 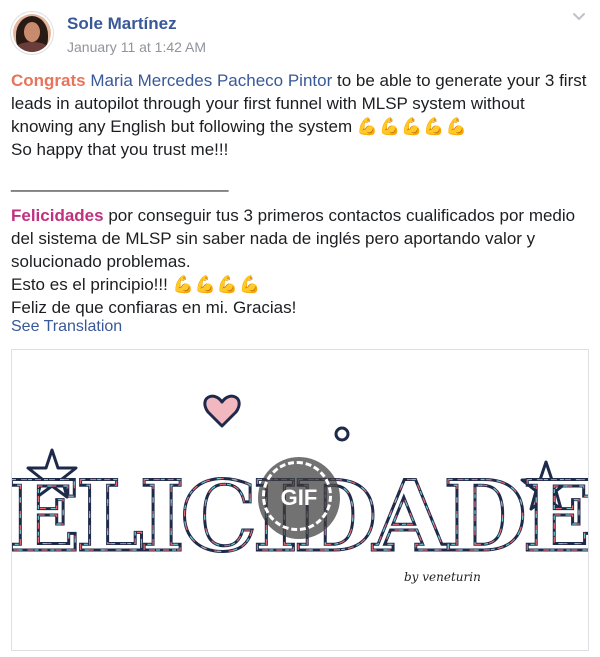 I want to click on highlight-felicidades: Felicidades, so click(x=57, y=215).